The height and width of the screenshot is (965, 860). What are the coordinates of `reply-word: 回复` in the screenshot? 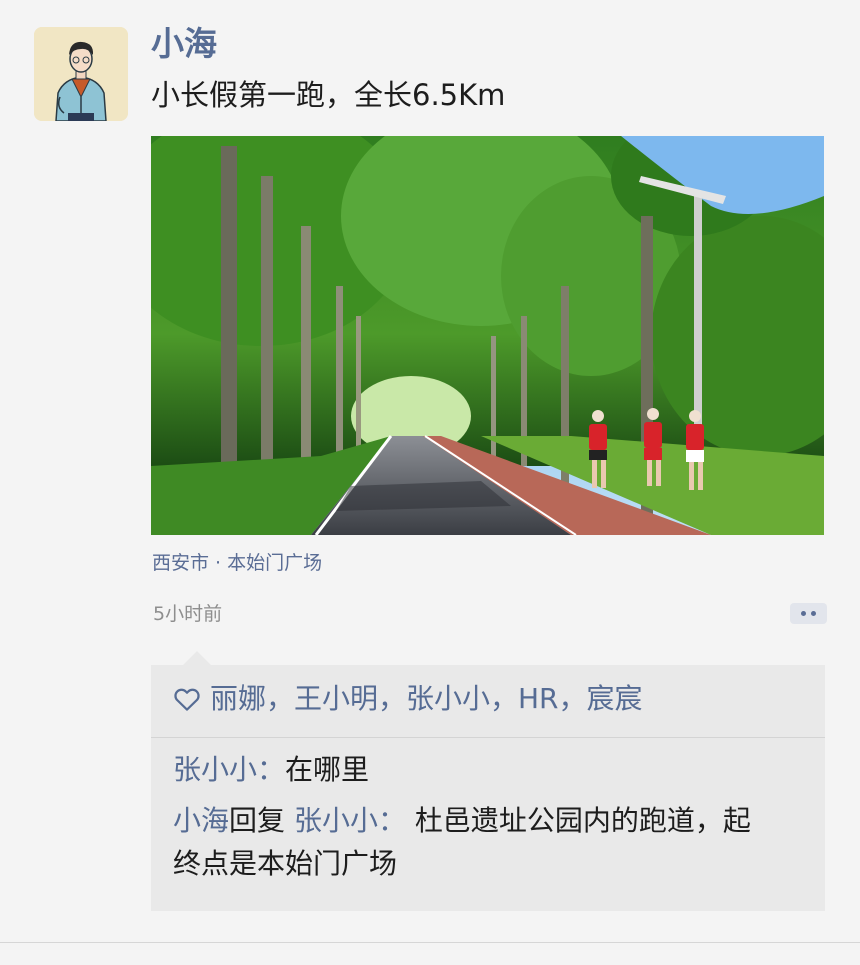 It's located at (257, 820).